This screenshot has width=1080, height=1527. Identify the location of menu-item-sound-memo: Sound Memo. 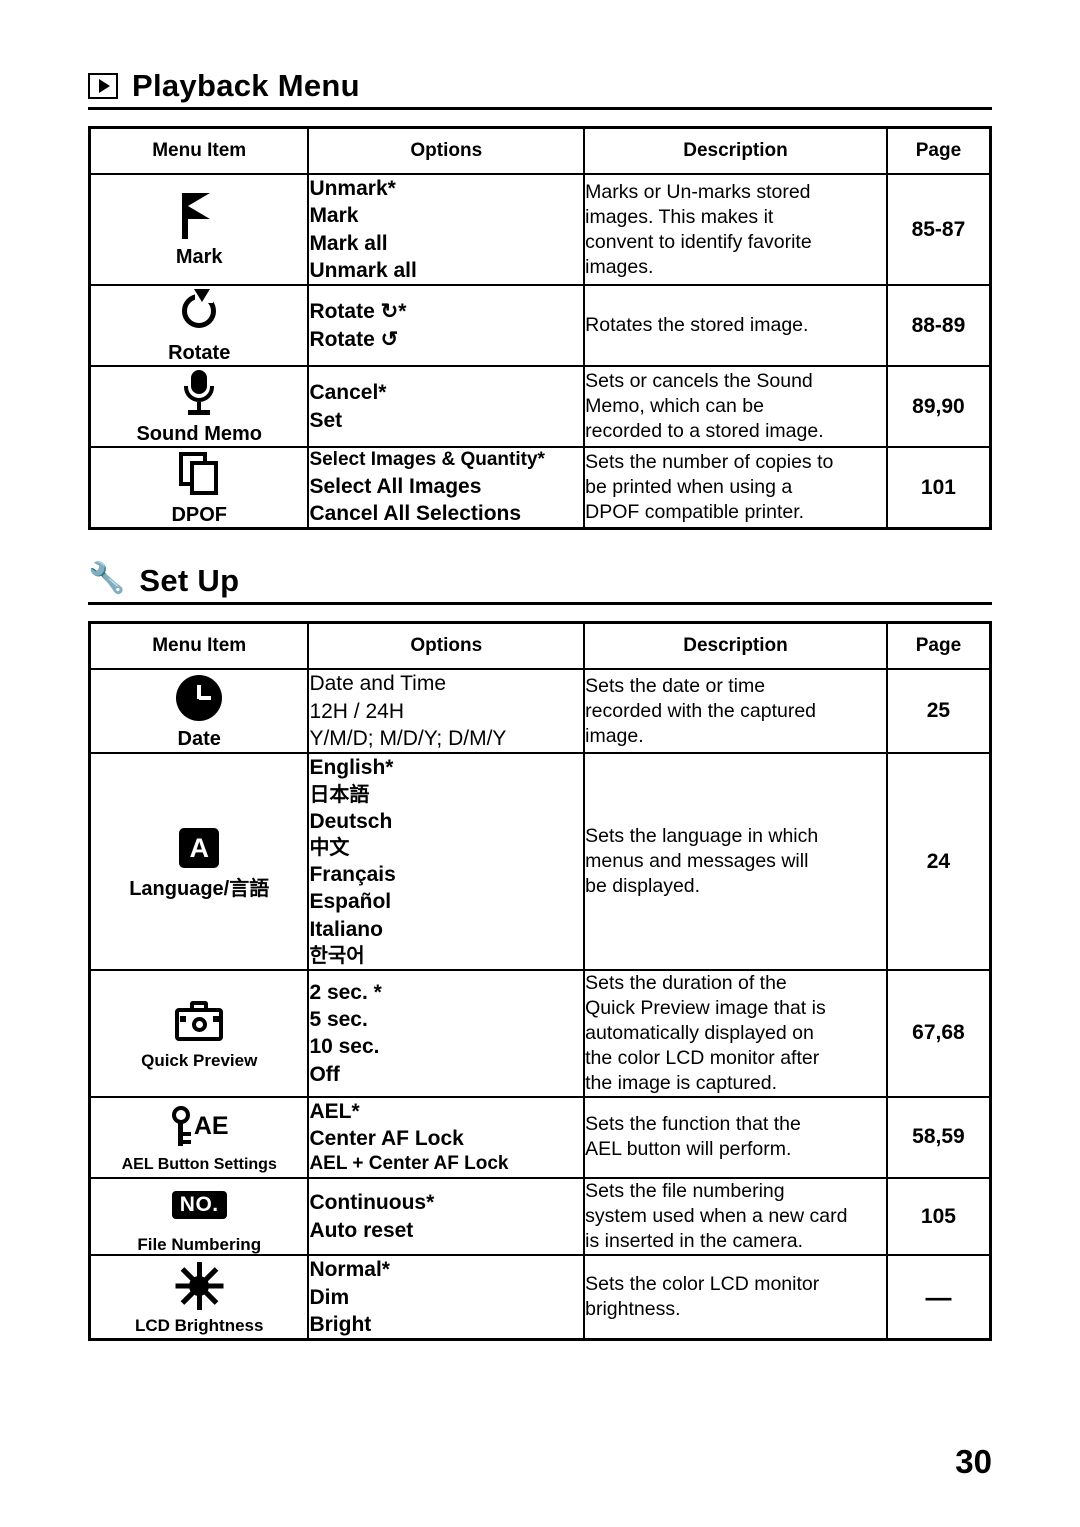
(199, 407).